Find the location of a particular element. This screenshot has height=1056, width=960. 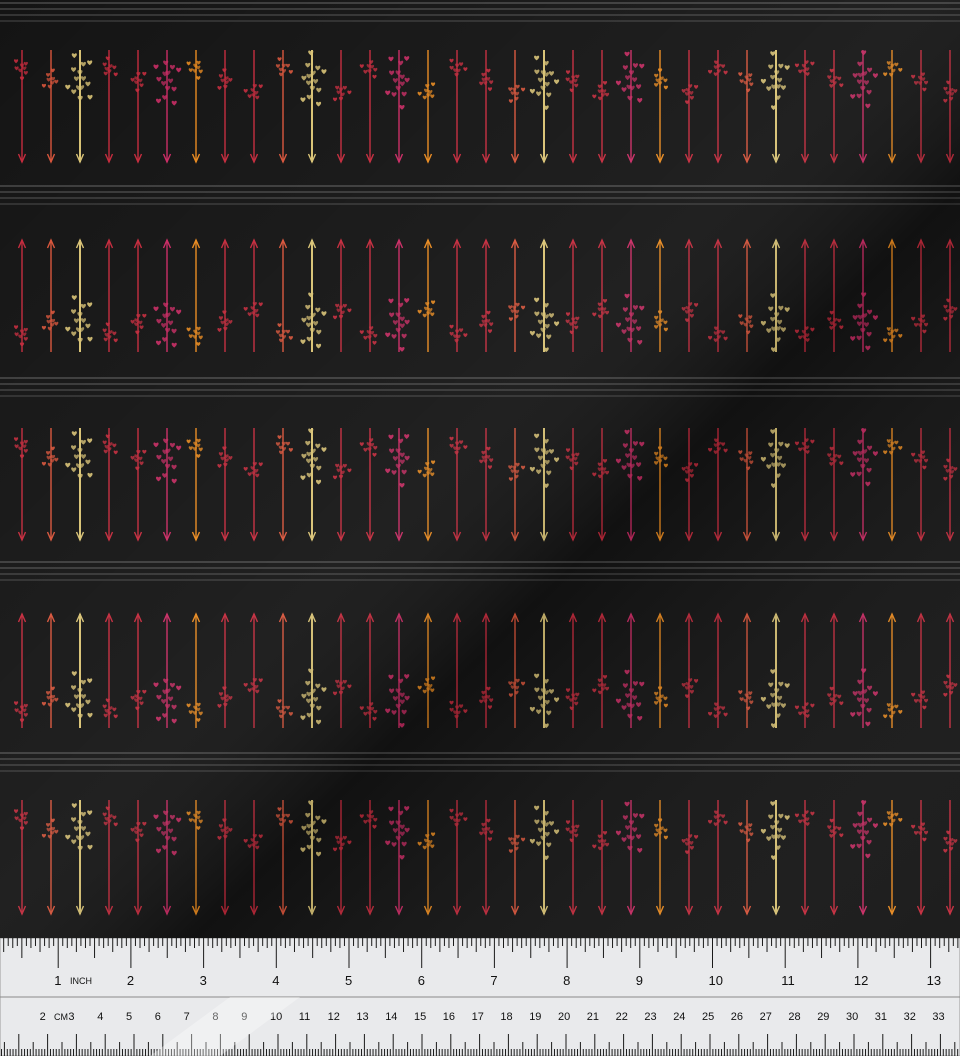

cm-number: 29 is located at coordinates (823, 1017).